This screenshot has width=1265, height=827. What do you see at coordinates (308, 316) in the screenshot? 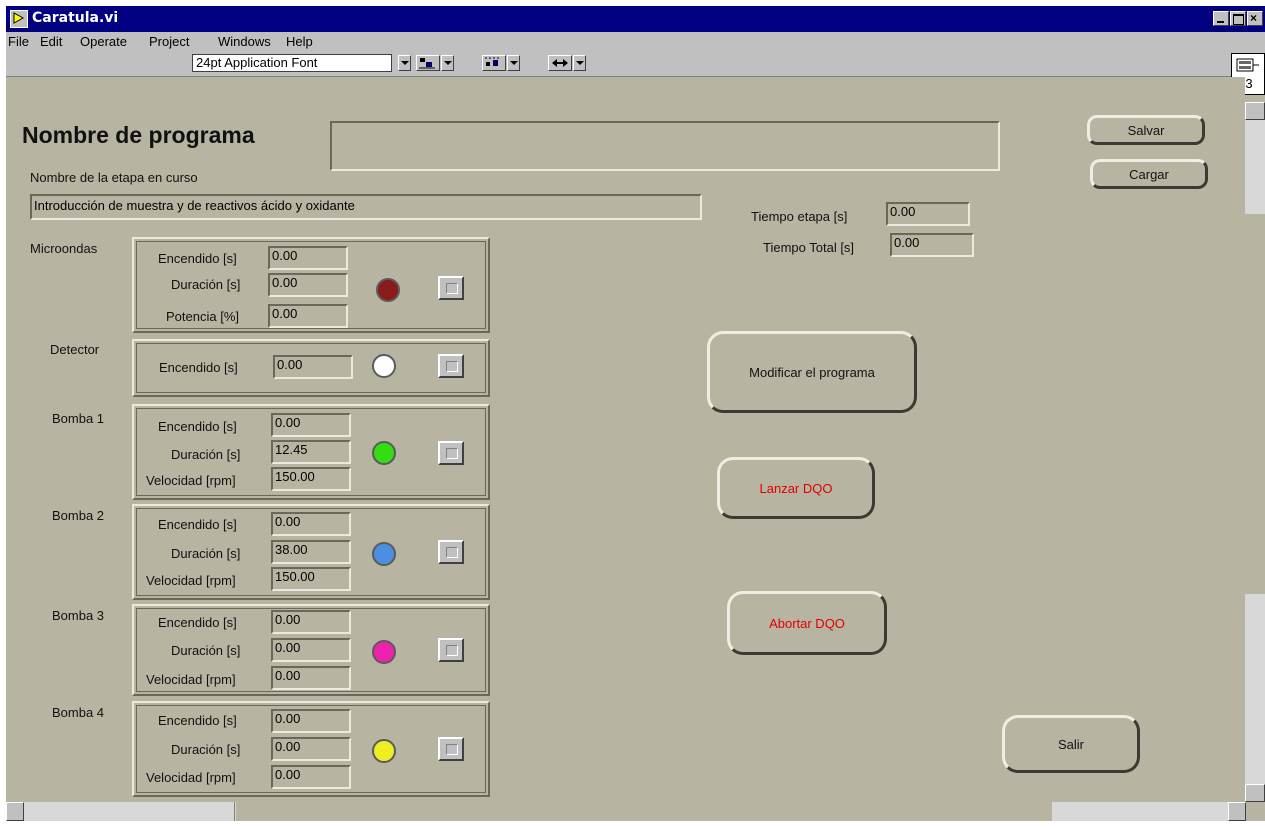
I see `microondas-potencia-field: 0.00` at bounding box center [308, 316].